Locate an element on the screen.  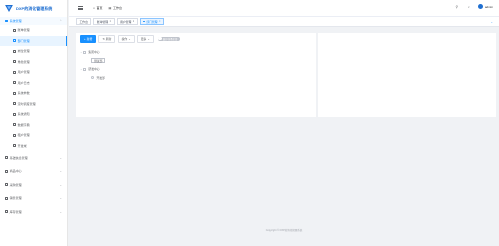
tab-3: 部门管理 × is located at coordinates (151, 21).